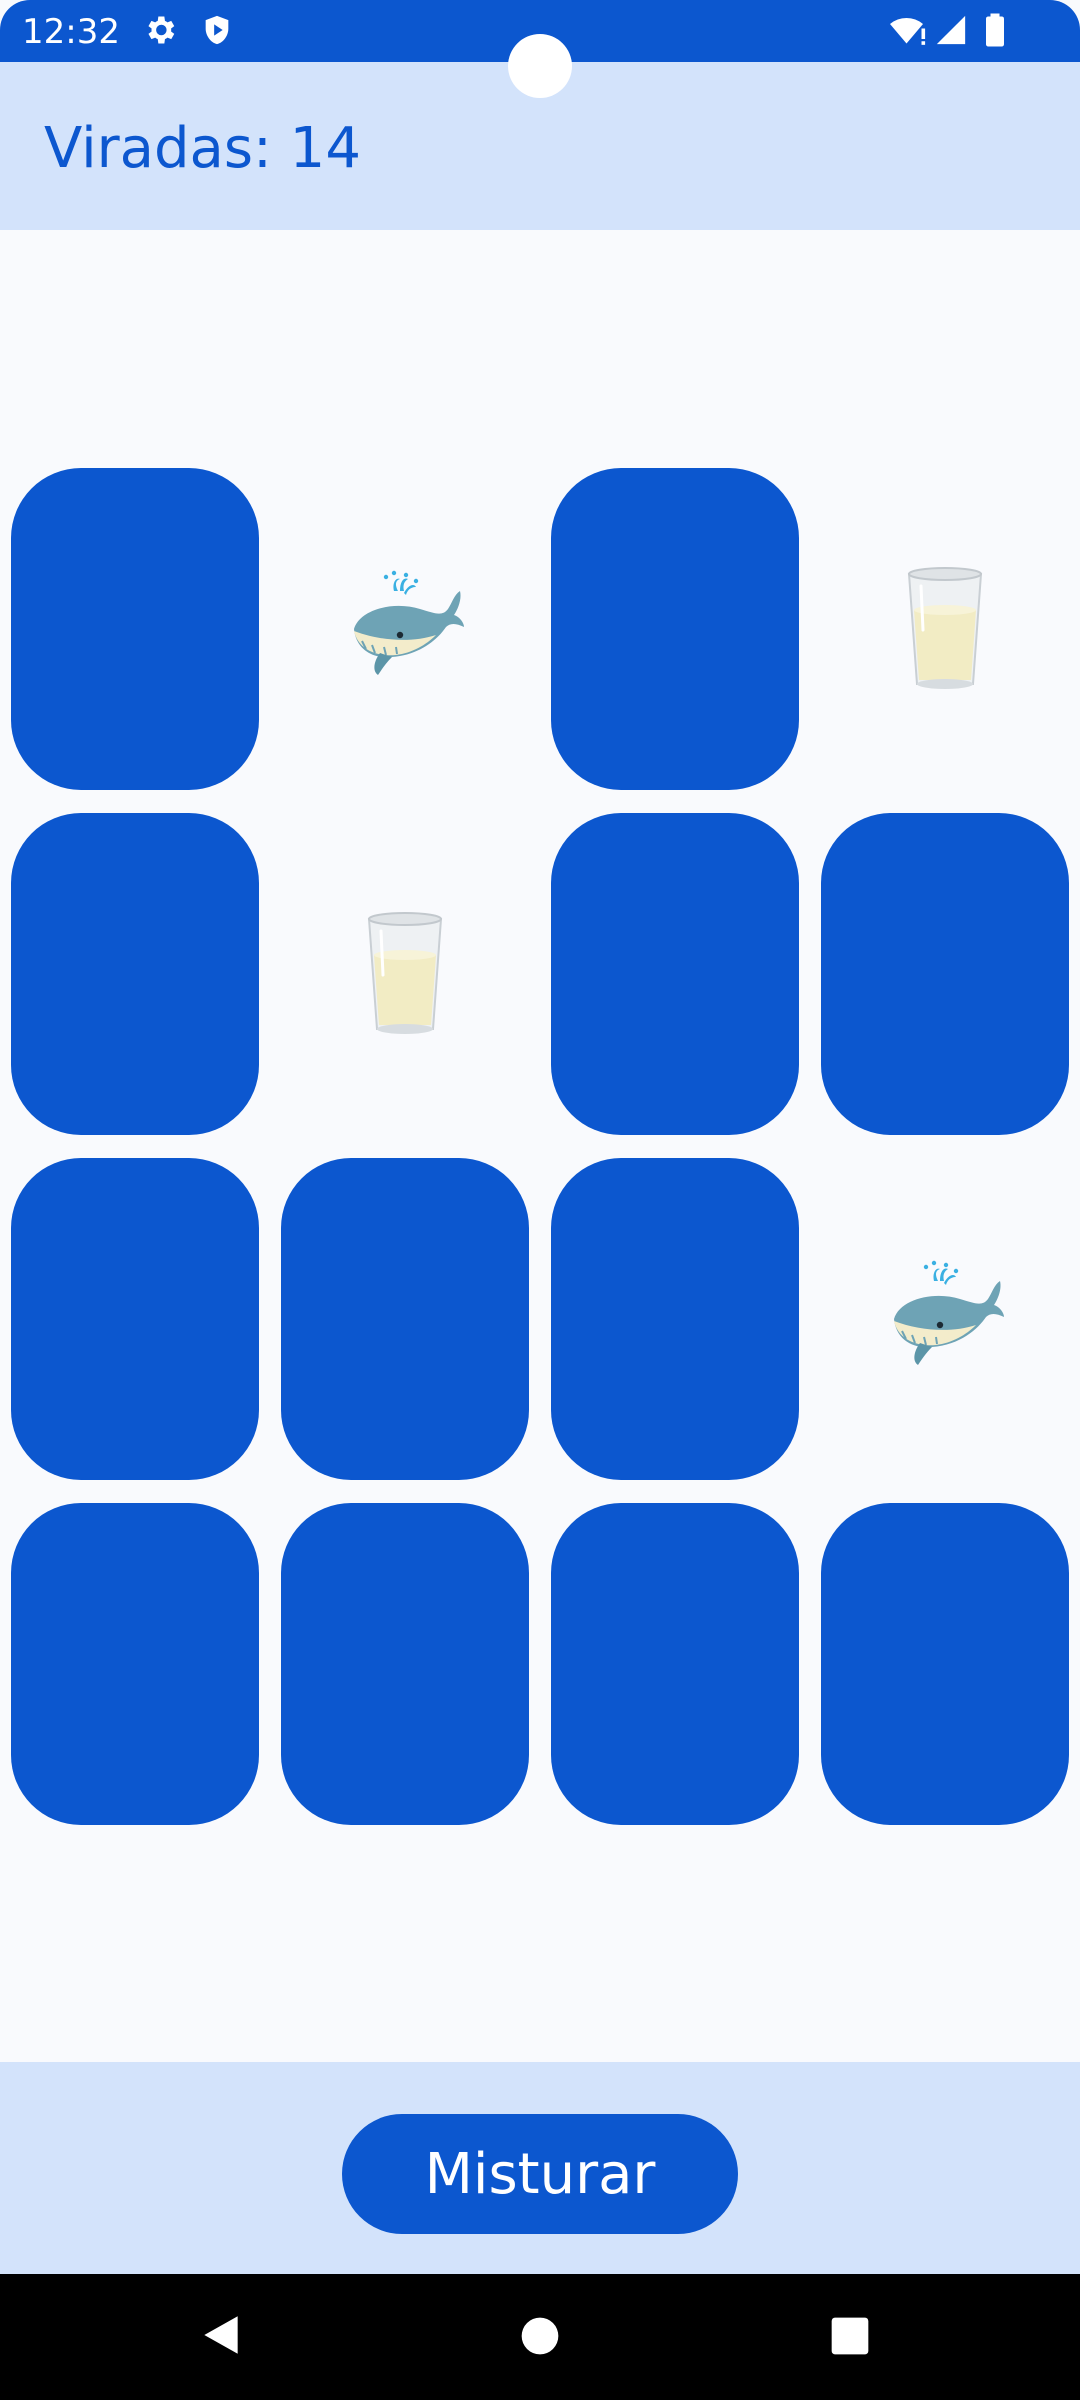 The height and width of the screenshot is (2400, 1080). Describe the element at coordinates (217, 32) in the screenshot. I see `shield-play-icon` at that location.